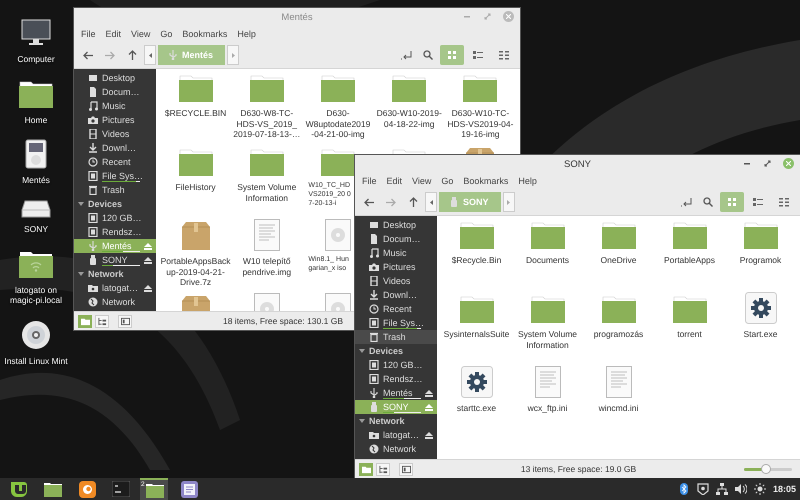  I want to click on status-text: 18 items, Free space: 130.1 GB, so click(282, 321).